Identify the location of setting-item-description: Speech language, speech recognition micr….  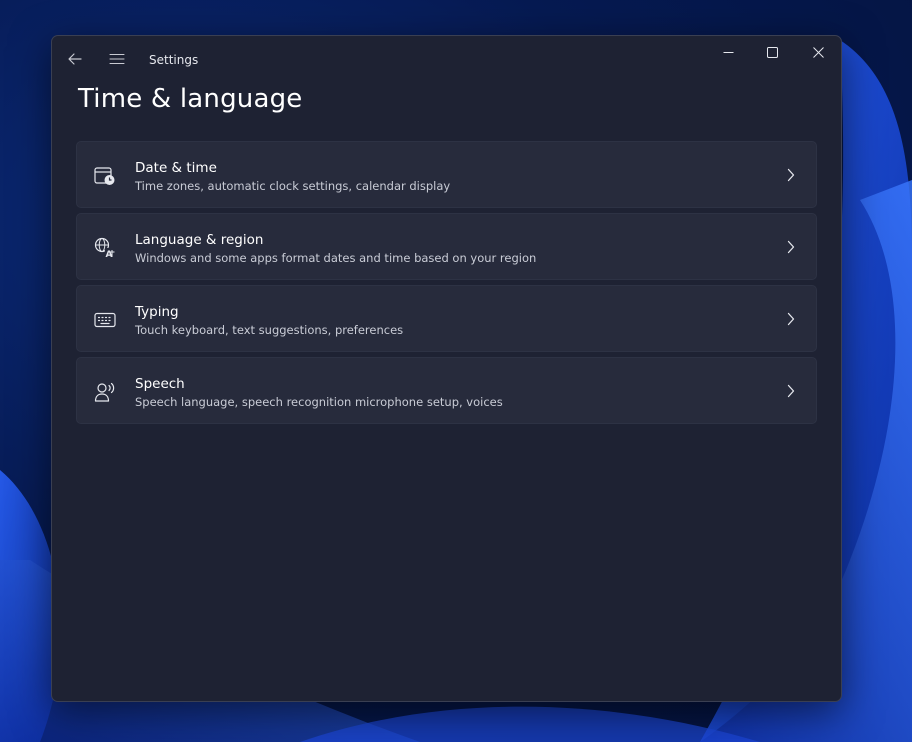
(319, 402).